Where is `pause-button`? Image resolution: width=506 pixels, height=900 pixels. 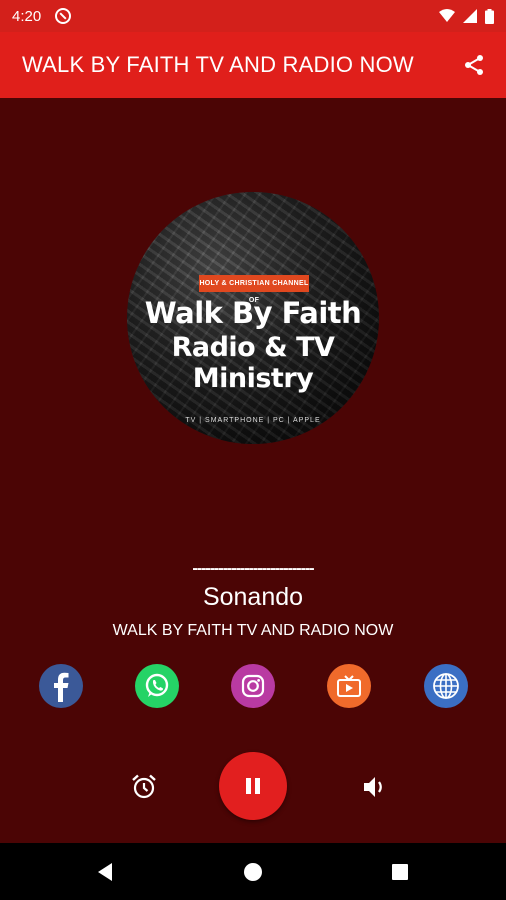
pause-button is located at coordinates (253, 786).